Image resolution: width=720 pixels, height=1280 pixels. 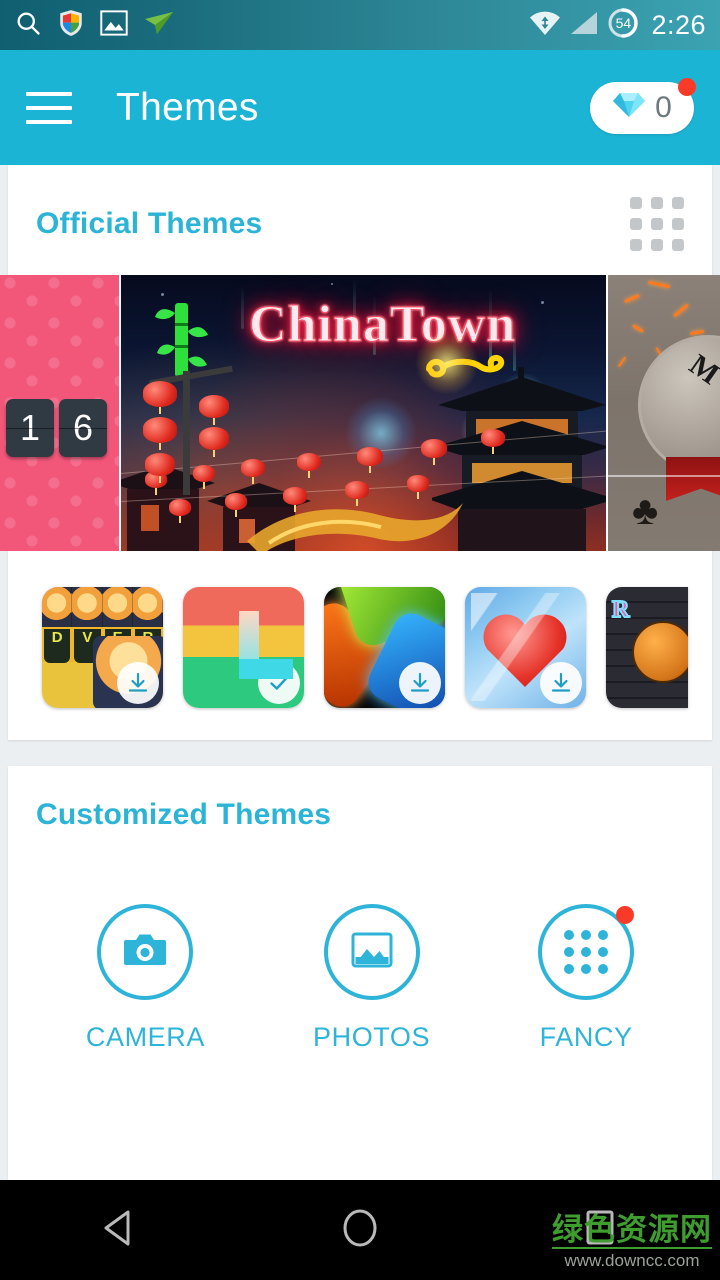 What do you see at coordinates (620, 610) in the screenshot?
I see `graffiti-tag: R` at bounding box center [620, 610].